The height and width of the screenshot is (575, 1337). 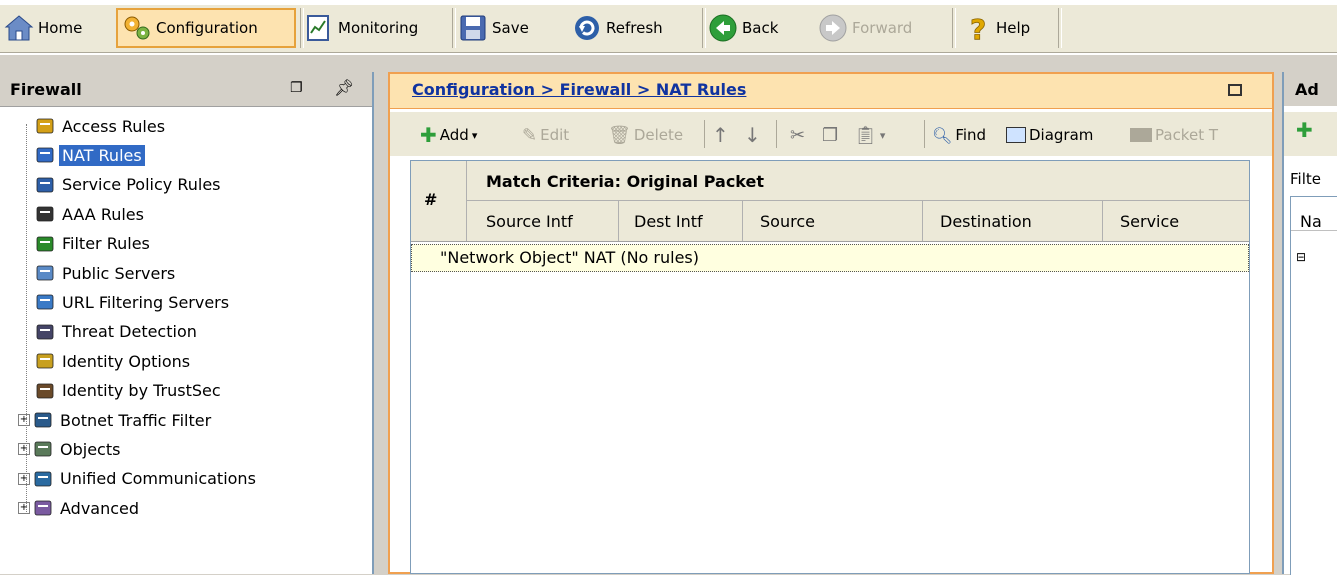 What do you see at coordinates (319, 28) in the screenshot?
I see `monitoring-icon` at bounding box center [319, 28].